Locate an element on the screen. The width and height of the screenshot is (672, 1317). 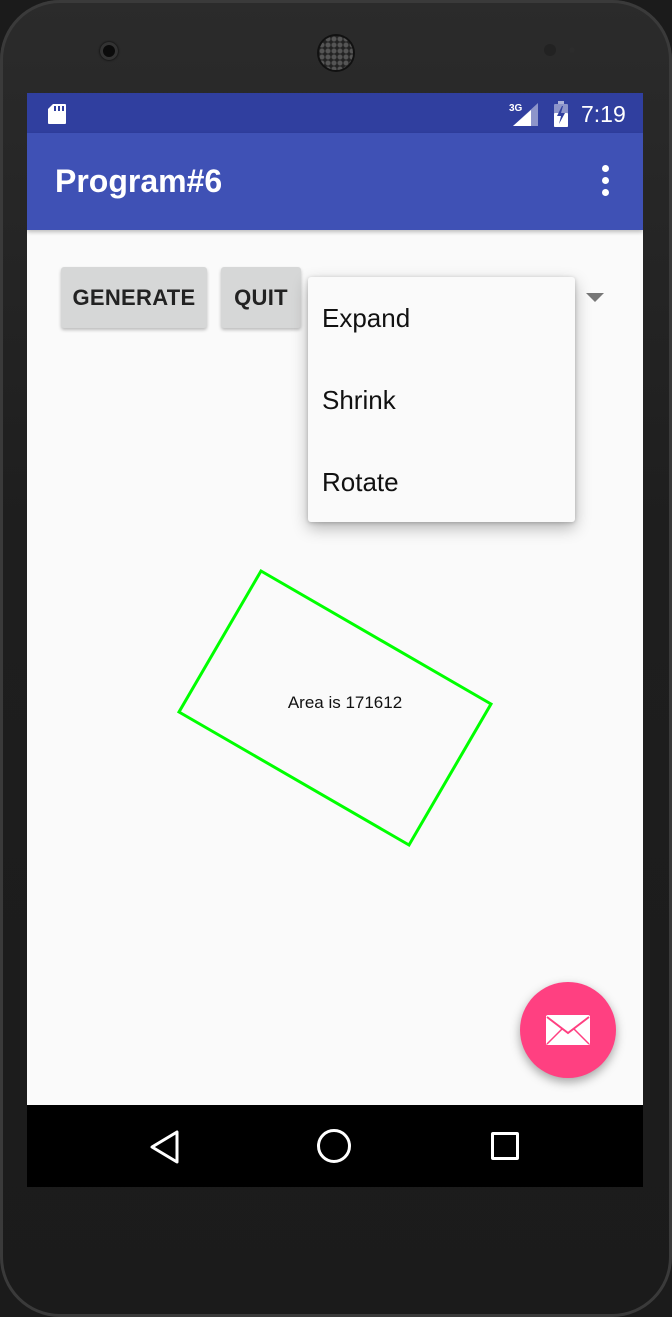
menu-item-shrink: Shrink is located at coordinates (441, 400).